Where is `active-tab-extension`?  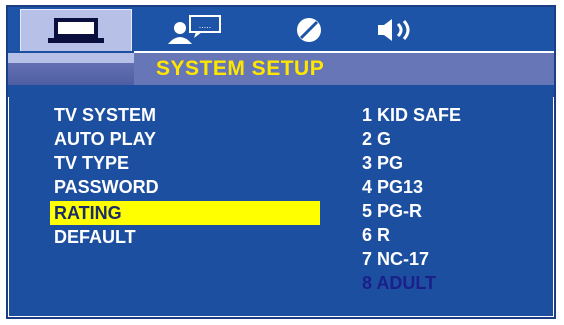
active-tab-extension is located at coordinates (71, 58).